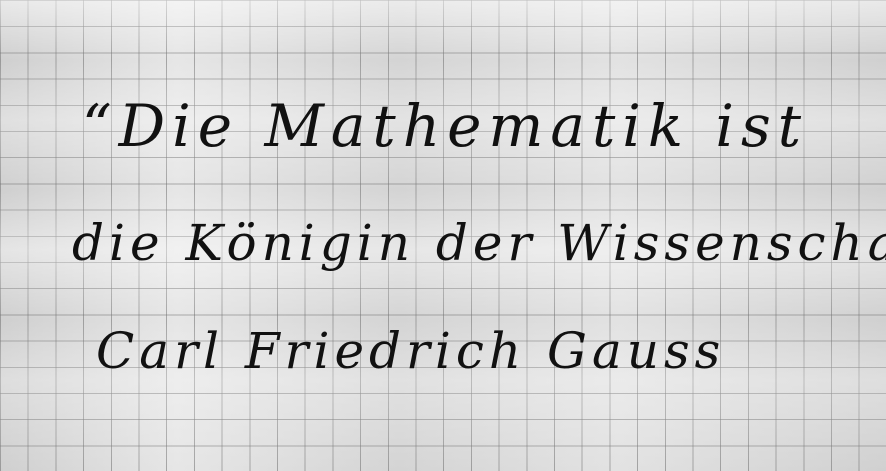 The height and width of the screenshot is (471, 886). Describe the element at coordinates (445, 126) in the screenshot. I see `quote-line-1: “Die Mathematik ist` at that location.